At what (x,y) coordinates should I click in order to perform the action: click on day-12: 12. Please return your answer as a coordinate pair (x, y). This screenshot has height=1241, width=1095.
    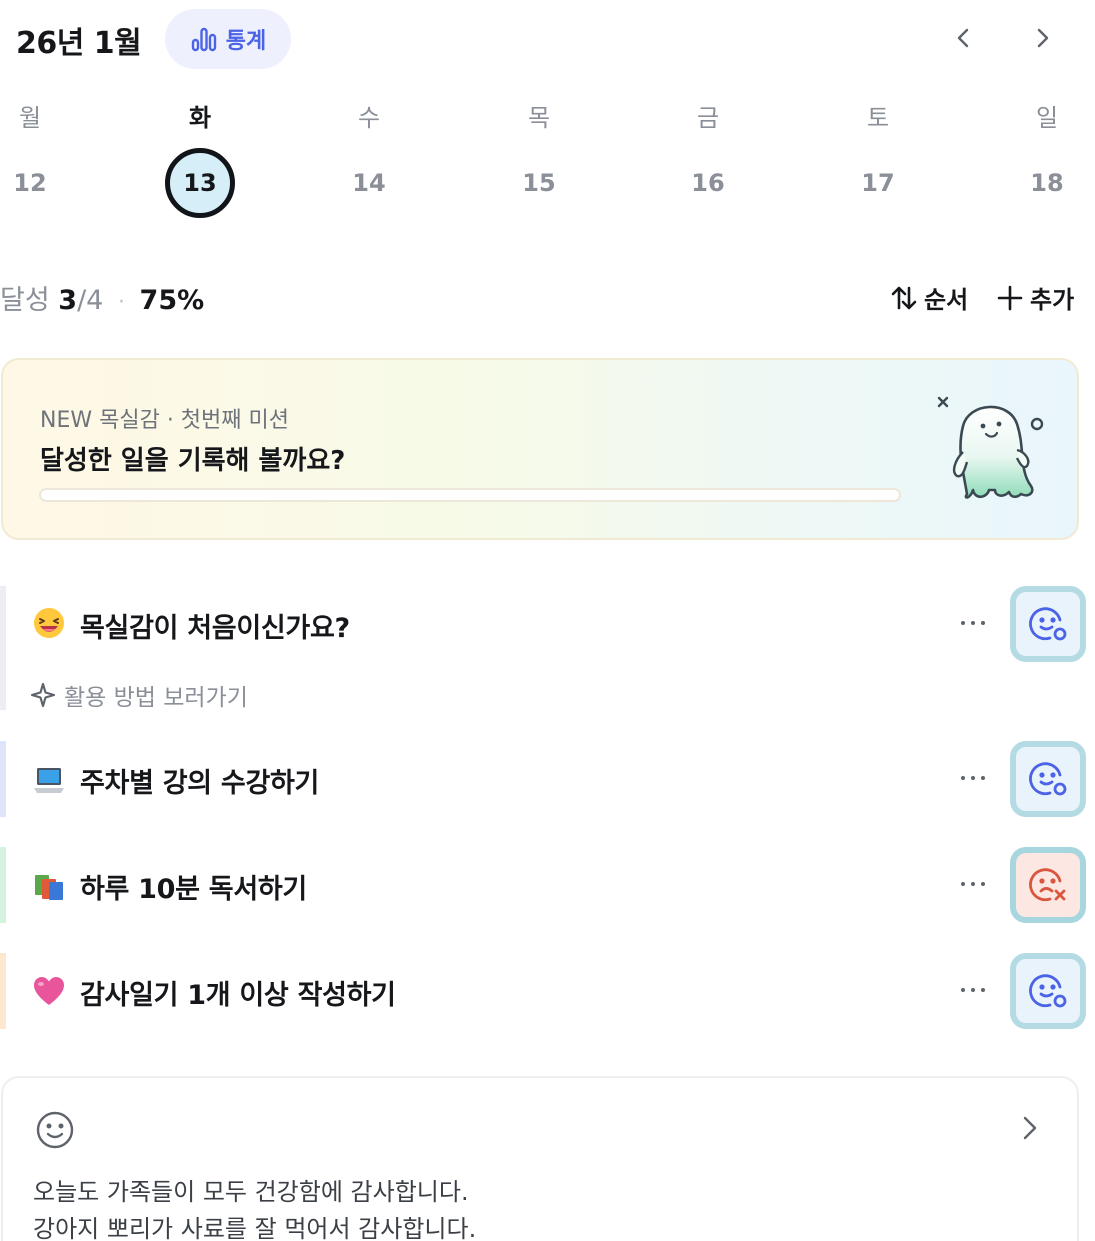
    Looking at the image, I should click on (32, 183).